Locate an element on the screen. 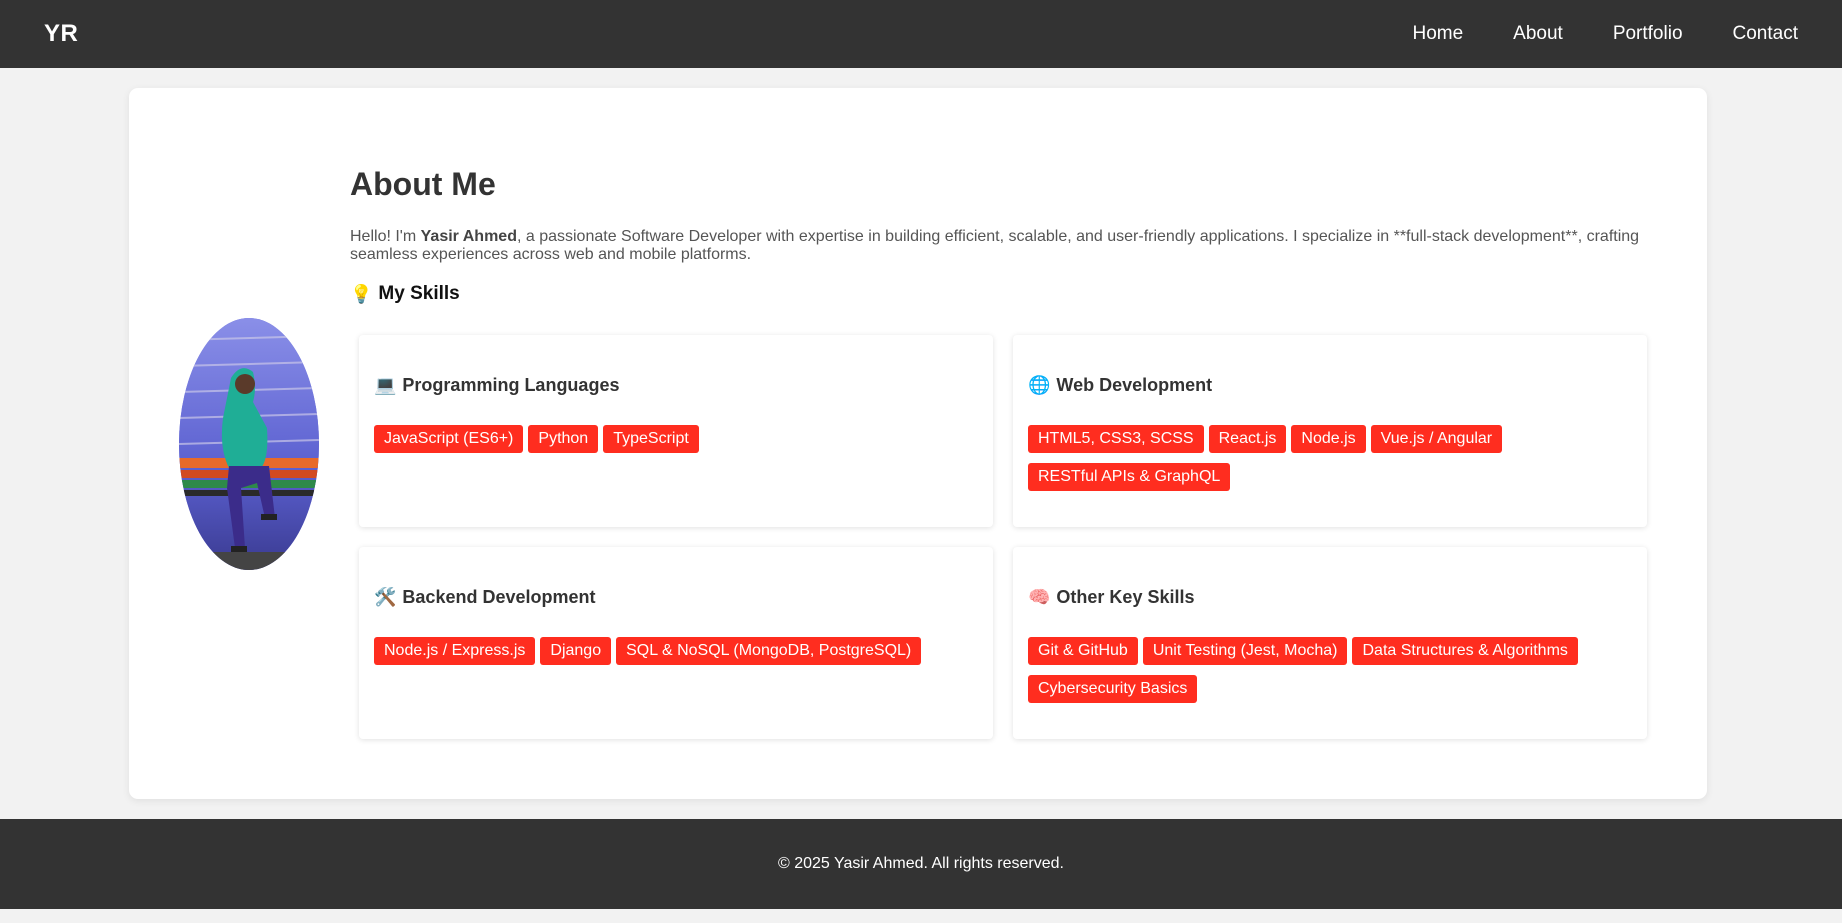  skill-tag: Data Structures & Algorithms is located at coordinates (1465, 651).